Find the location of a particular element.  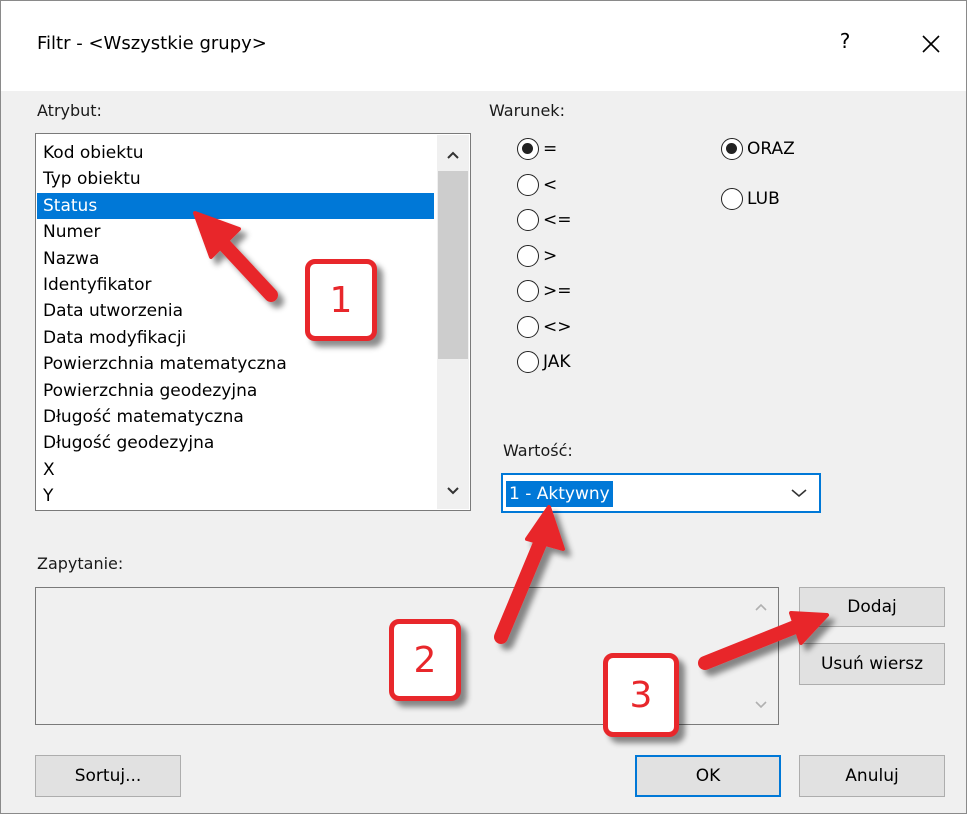

query-scrollbar is located at coordinates (761, 656).